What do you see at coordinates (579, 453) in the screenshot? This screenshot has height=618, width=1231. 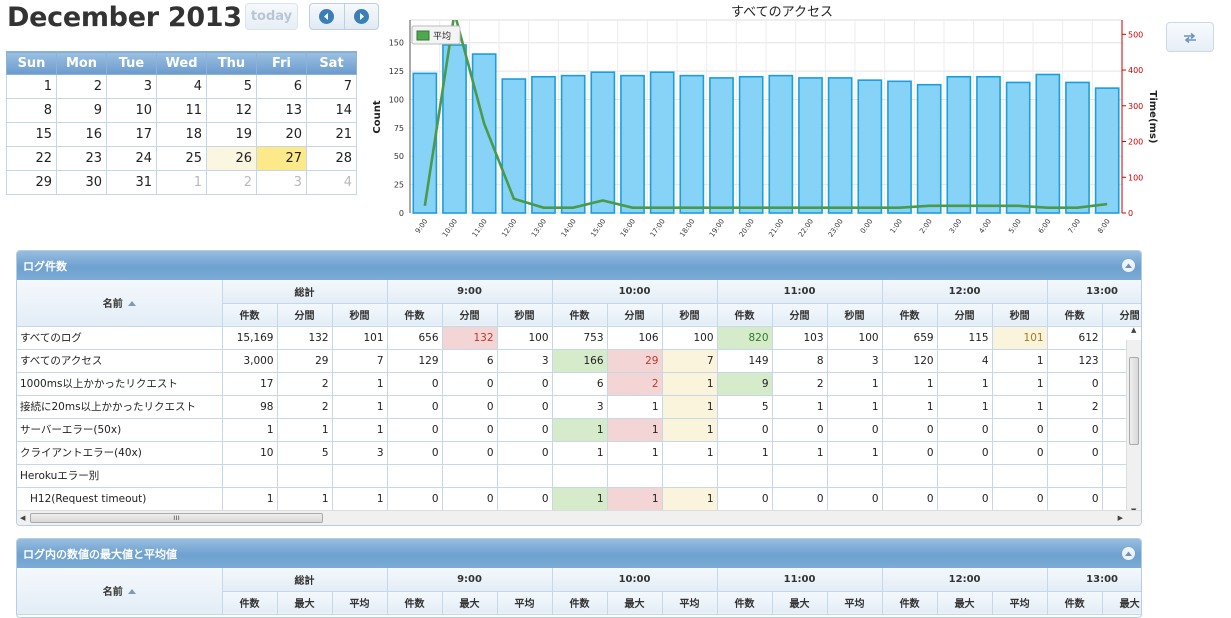 I see `table-row: クライアントエラー(40x) 10 5 3 0 0 0 1 1 1 1 1 1 0 0 0 0` at bounding box center [579, 453].